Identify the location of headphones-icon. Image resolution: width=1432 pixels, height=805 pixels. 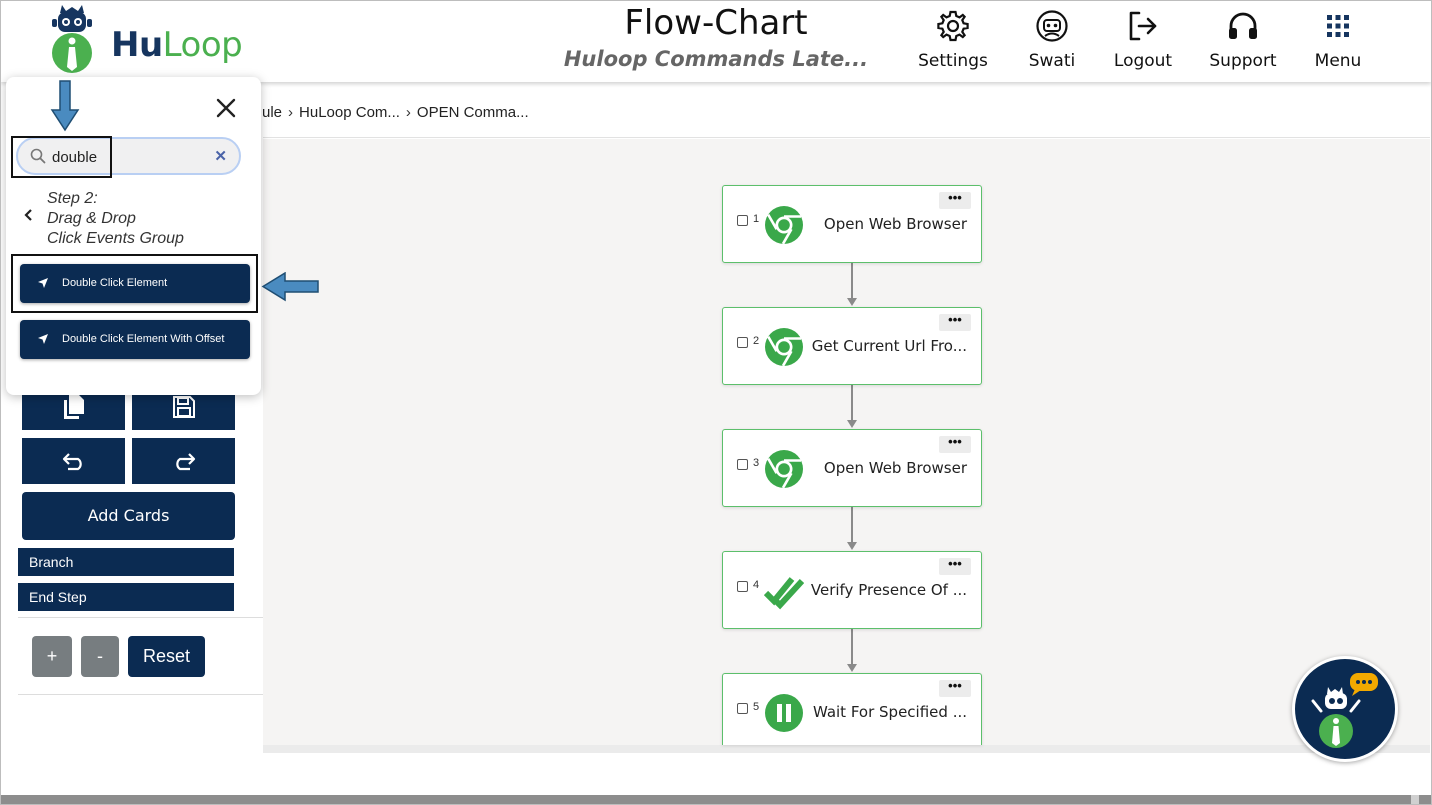
(1243, 25).